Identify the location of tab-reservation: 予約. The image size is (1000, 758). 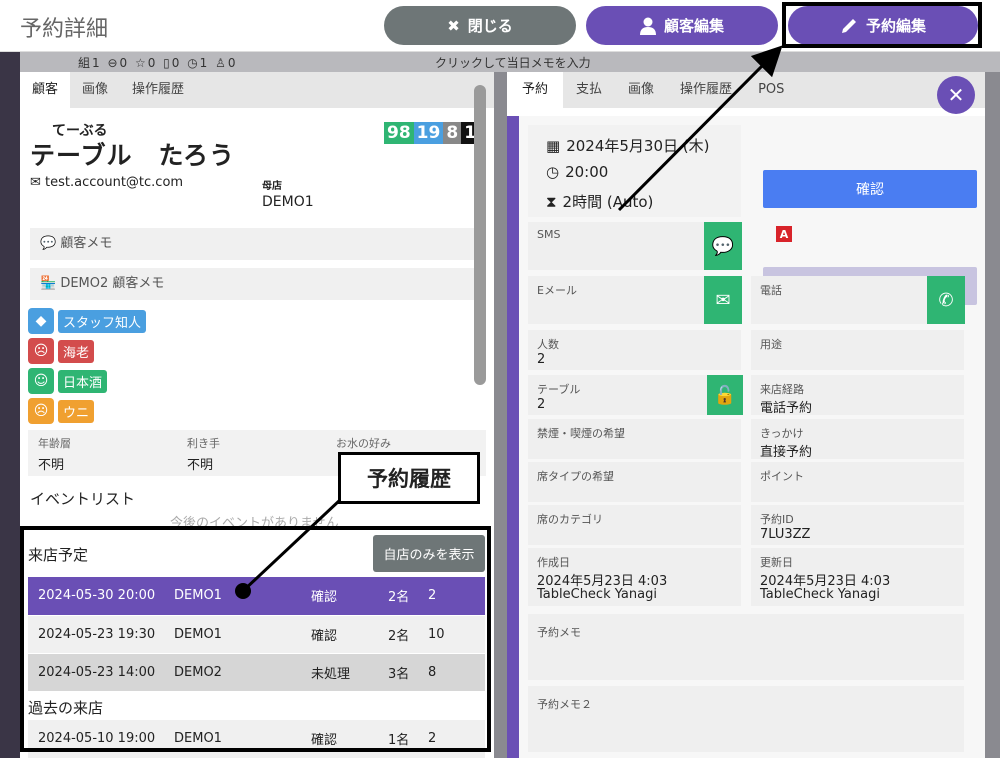
(535, 90).